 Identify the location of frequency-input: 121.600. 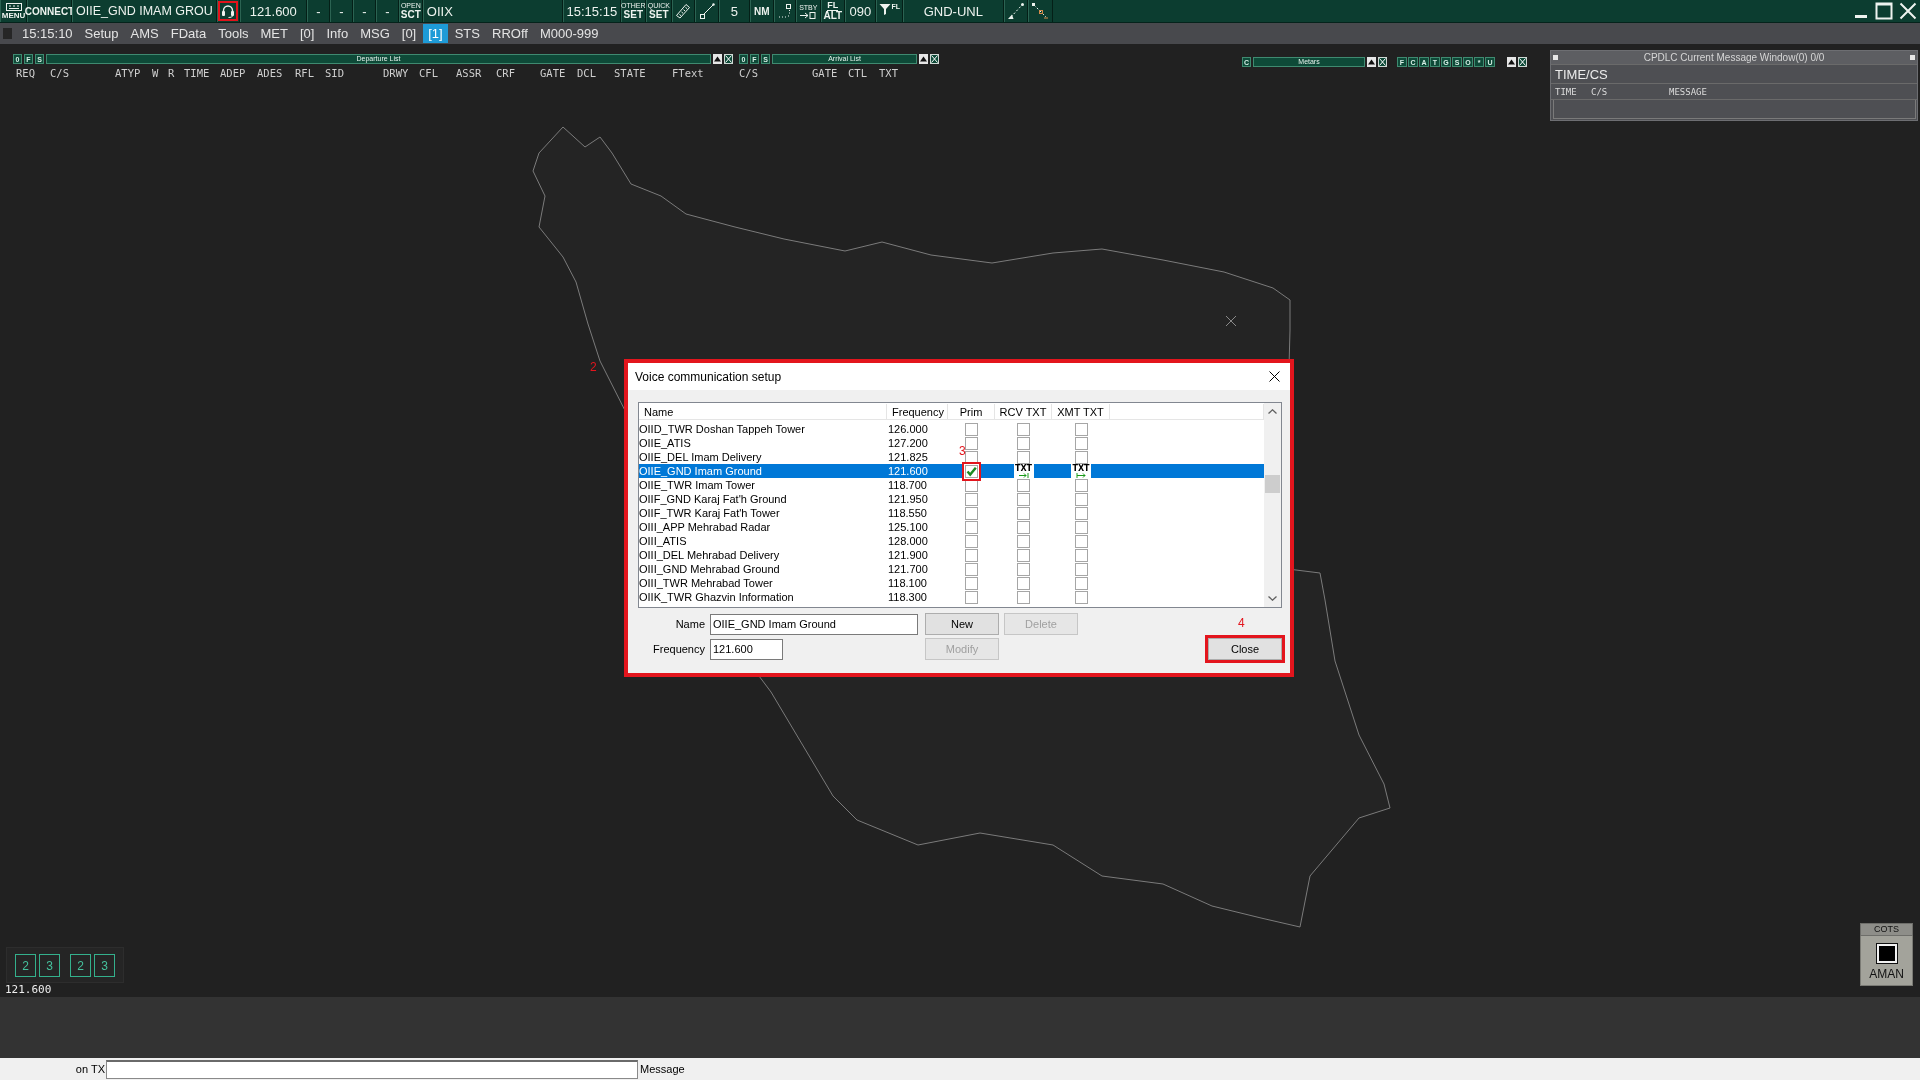
(746, 649).